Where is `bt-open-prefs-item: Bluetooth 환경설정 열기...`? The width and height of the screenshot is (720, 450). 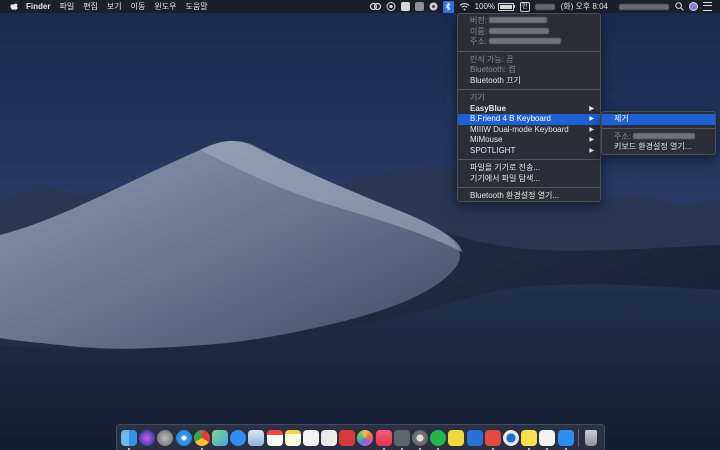
bt-open-prefs-item: Bluetooth 환경설정 열기... is located at coordinates (529, 196).